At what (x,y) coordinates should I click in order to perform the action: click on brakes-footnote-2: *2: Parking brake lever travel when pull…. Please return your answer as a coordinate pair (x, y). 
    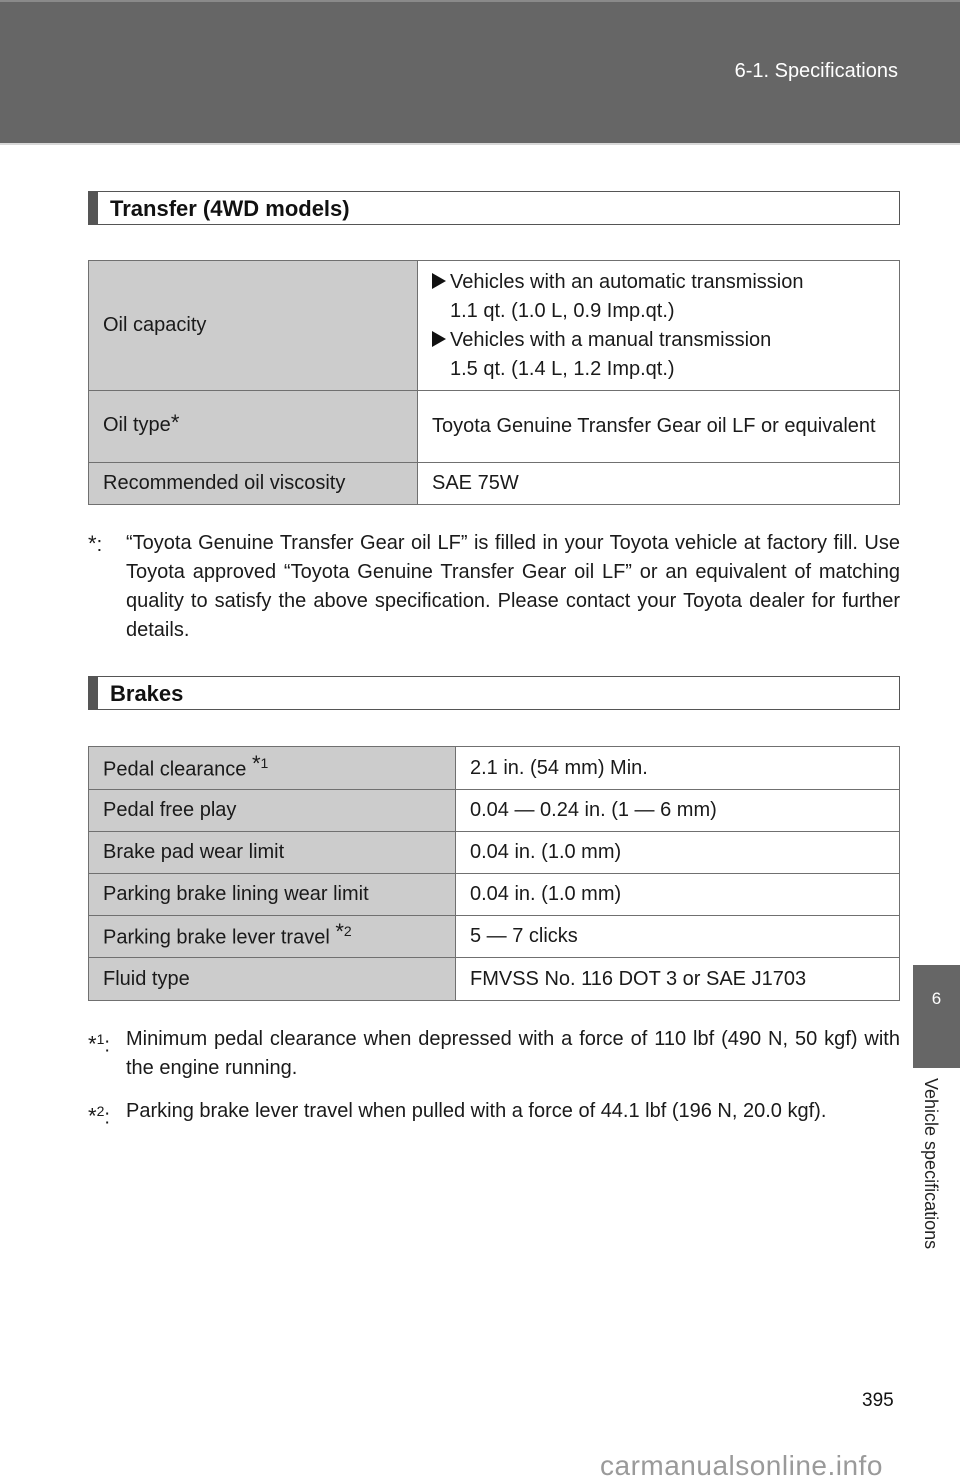
    Looking at the image, I should click on (494, 1113).